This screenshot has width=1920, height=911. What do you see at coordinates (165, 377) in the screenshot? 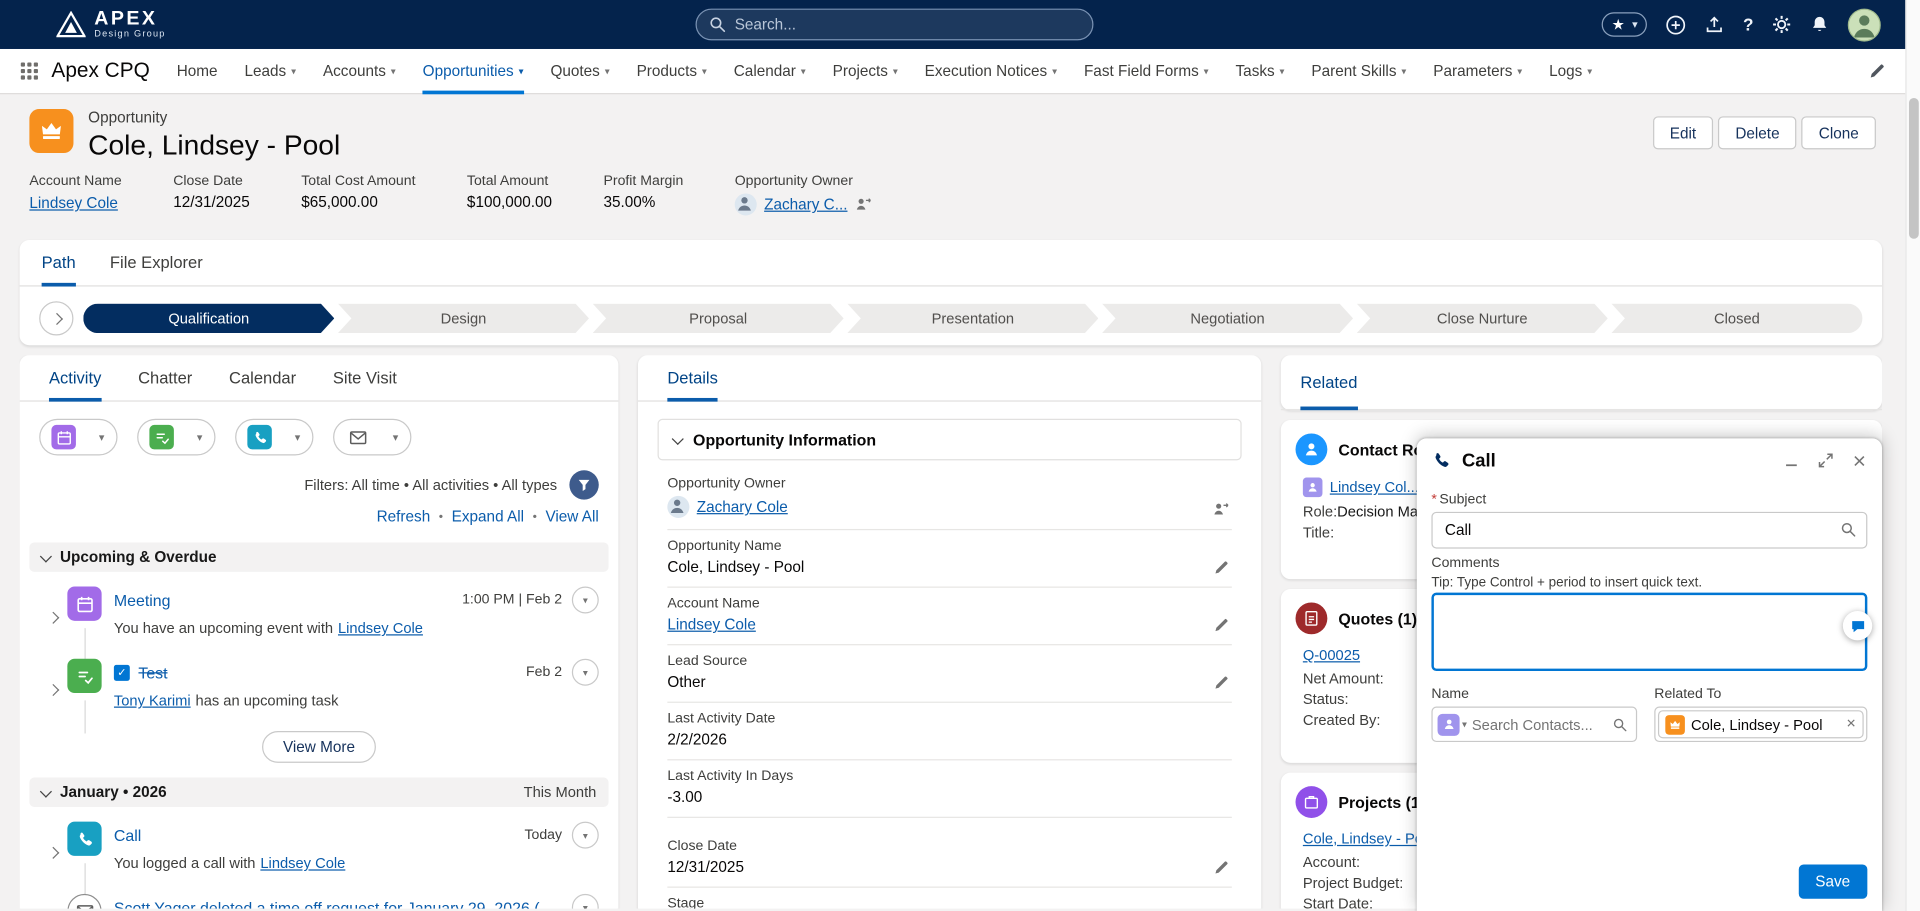
I see `tab-chatter: Chatter` at bounding box center [165, 377].